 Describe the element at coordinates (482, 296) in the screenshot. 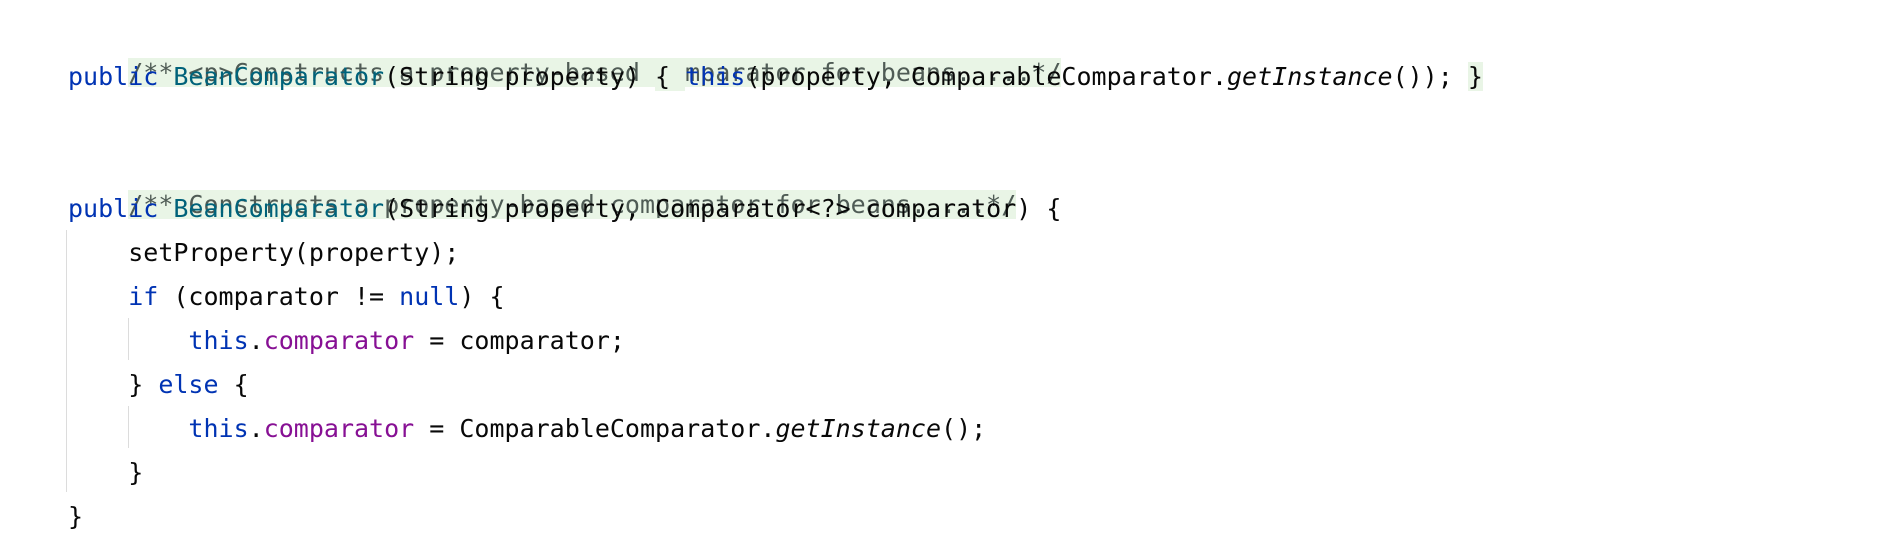

I see `if-open-brace: ) {` at that location.